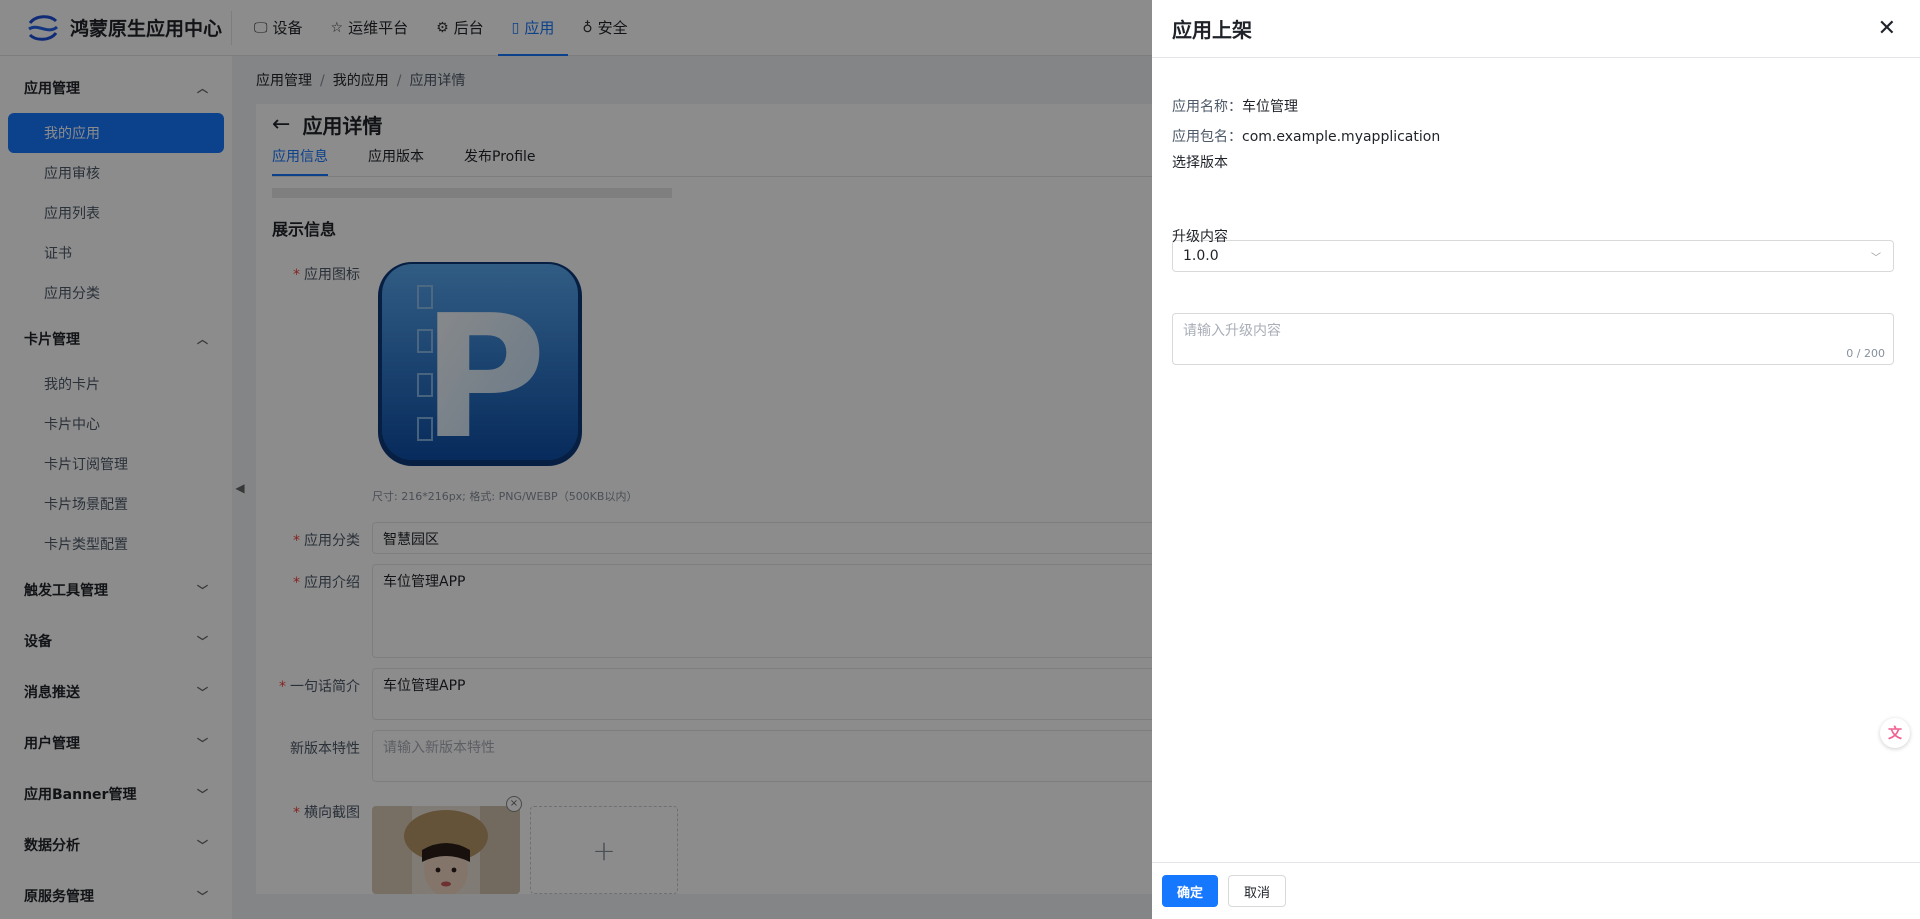  Describe the element at coordinates (1895, 733) in the screenshot. I see `translate-icon: 文` at that location.